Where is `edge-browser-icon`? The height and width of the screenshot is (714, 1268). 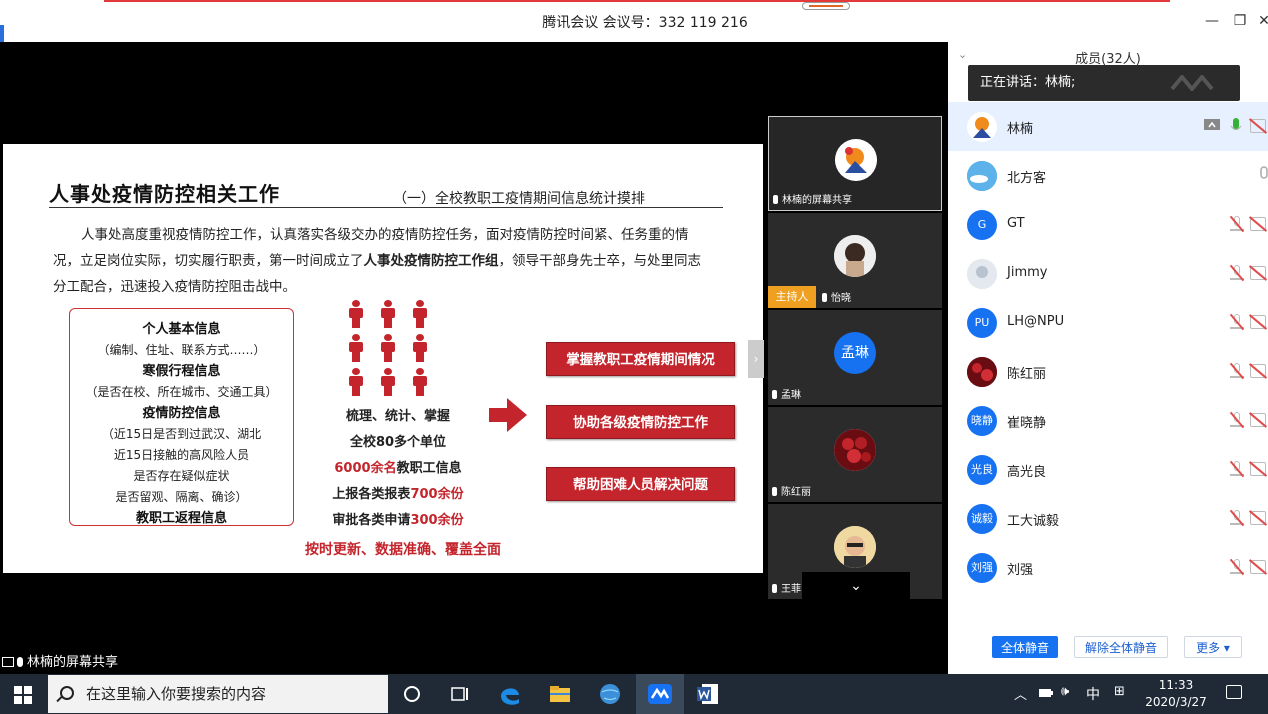 edge-browser-icon is located at coordinates (510, 694).